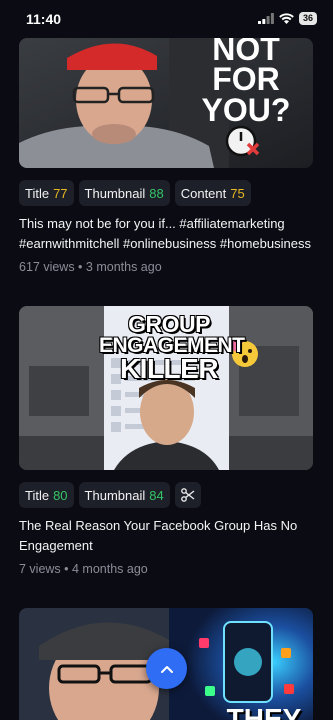 The image size is (333, 720). What do you see at coordinates (172, 347) in the screenshot?
I see `thumbnail-caption: GROUP ENGAGEMENT KILLER` at bounding box center [172, 347].